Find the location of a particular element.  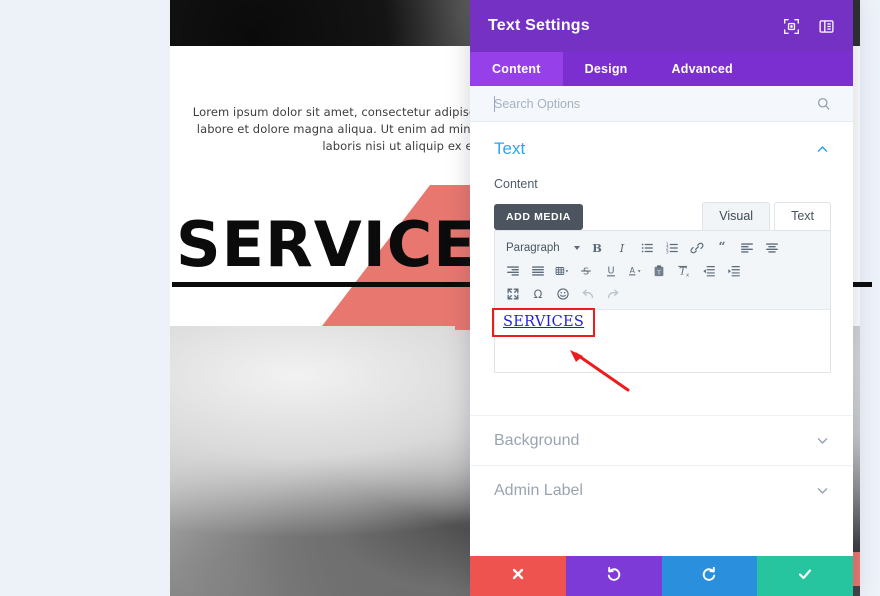

redo-button is located at coordinates (709, 576).